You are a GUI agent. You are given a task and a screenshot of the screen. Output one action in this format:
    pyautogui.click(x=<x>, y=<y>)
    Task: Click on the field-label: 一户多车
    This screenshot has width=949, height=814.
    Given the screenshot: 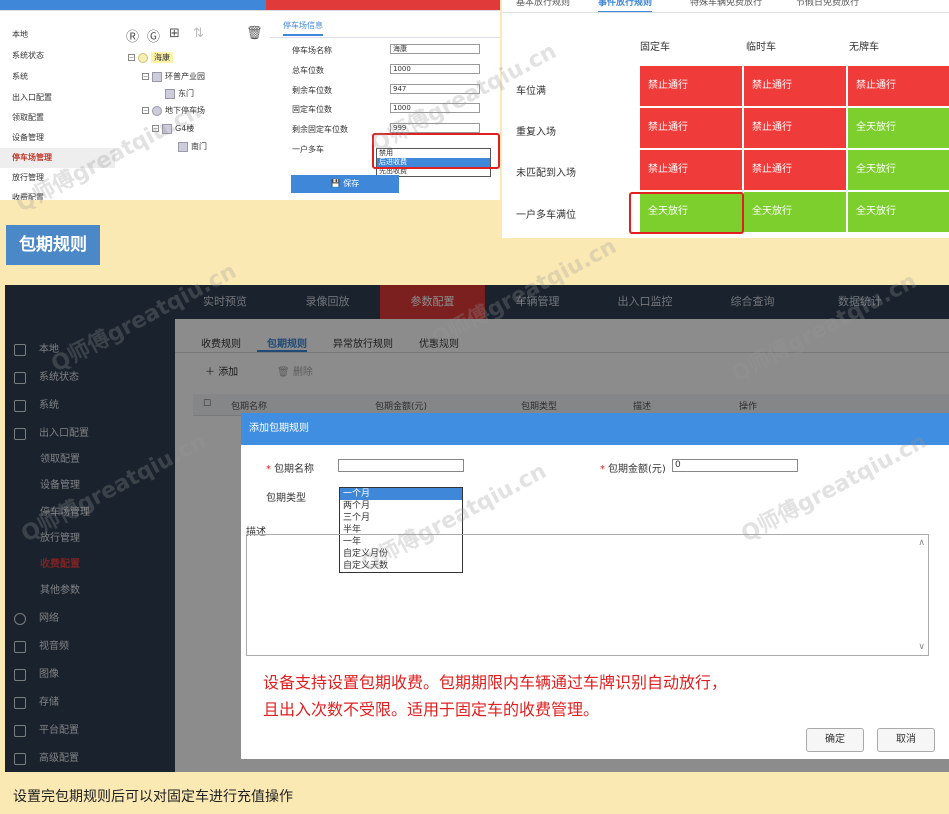 What is the action you would take?
    pyautogui.click(x=308, y=149)
    